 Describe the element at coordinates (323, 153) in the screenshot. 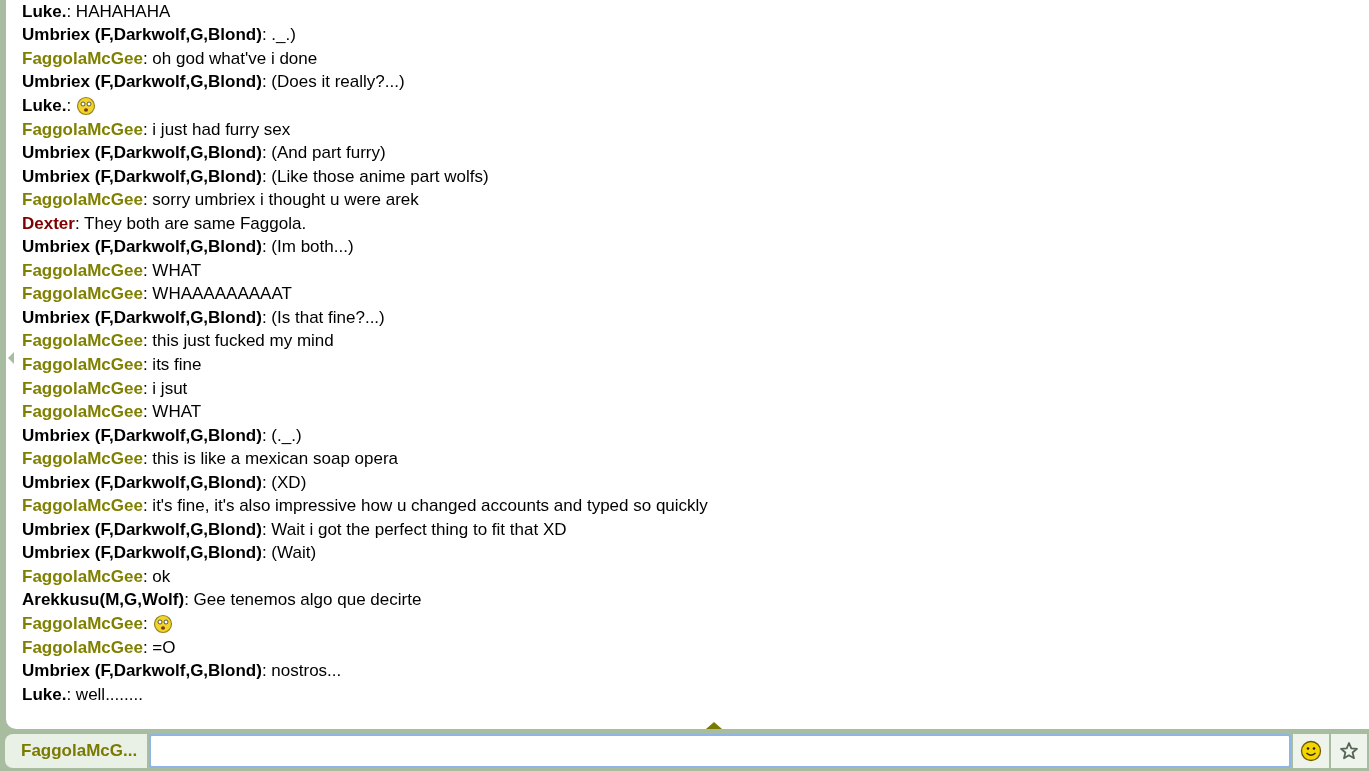

I see `message-text: : (And part furry)` at that location.